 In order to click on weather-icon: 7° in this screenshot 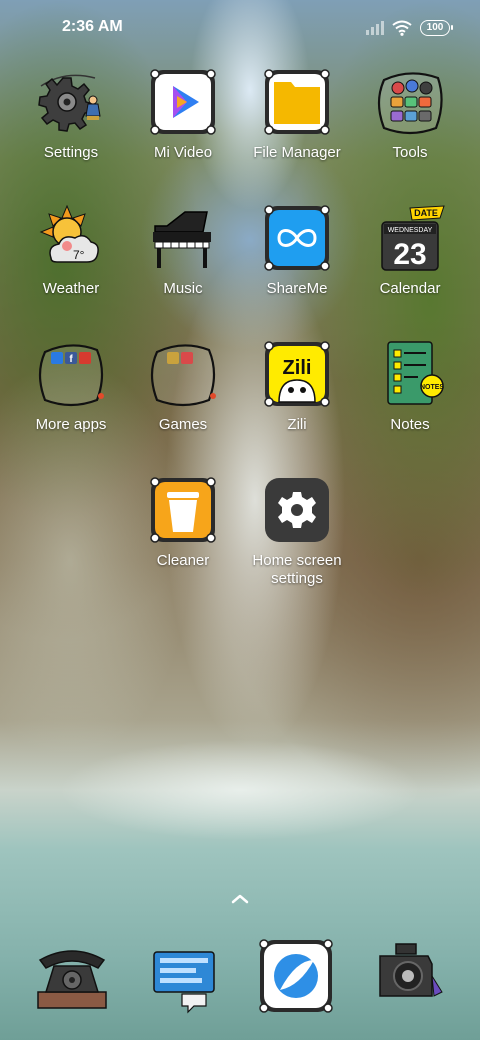, I will do `click(71, 238)`.